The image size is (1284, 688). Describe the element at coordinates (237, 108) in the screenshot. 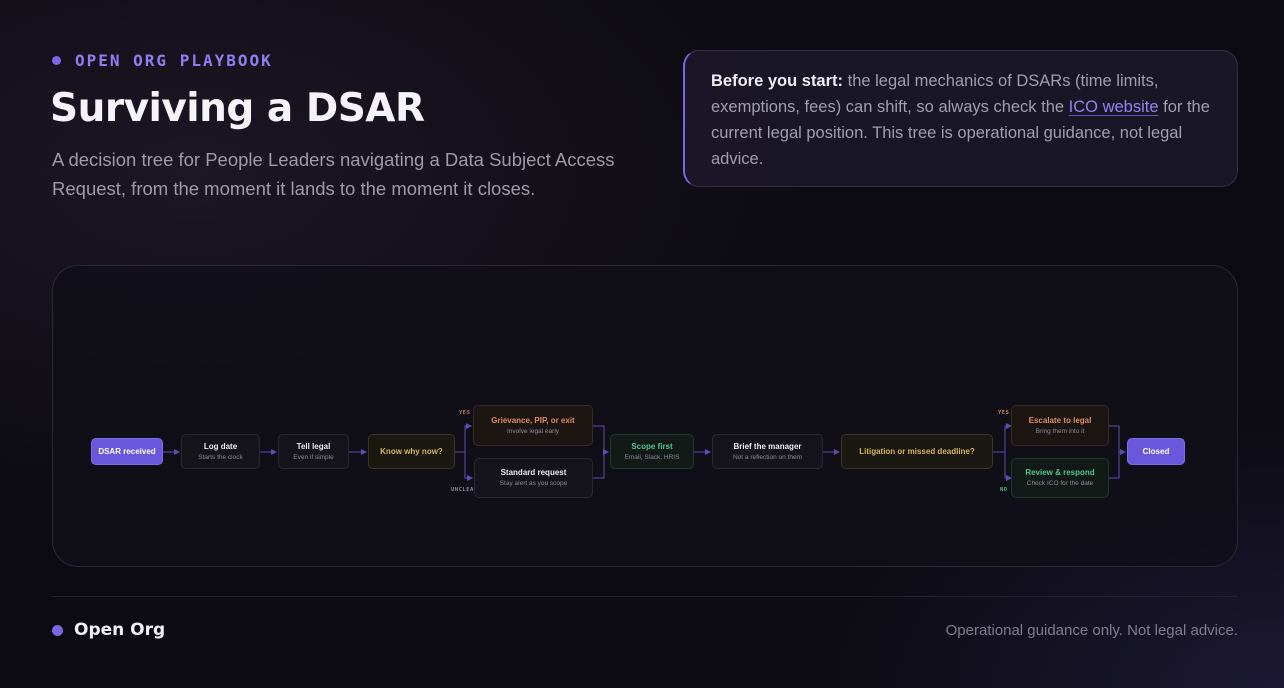

I see `page-title: Surviving a DSAR` at that location.